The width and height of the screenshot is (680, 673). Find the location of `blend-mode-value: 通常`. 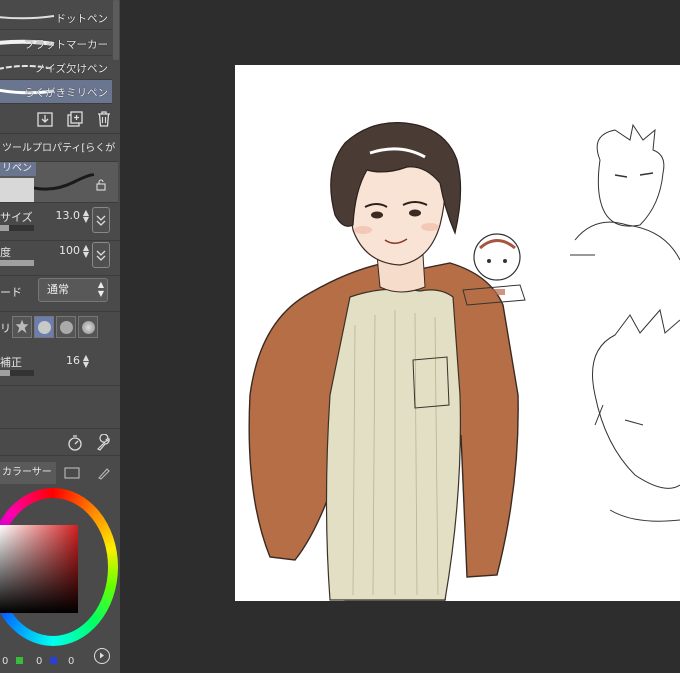

blend-mode-value: 通常 is located at coordinates (58, 289).